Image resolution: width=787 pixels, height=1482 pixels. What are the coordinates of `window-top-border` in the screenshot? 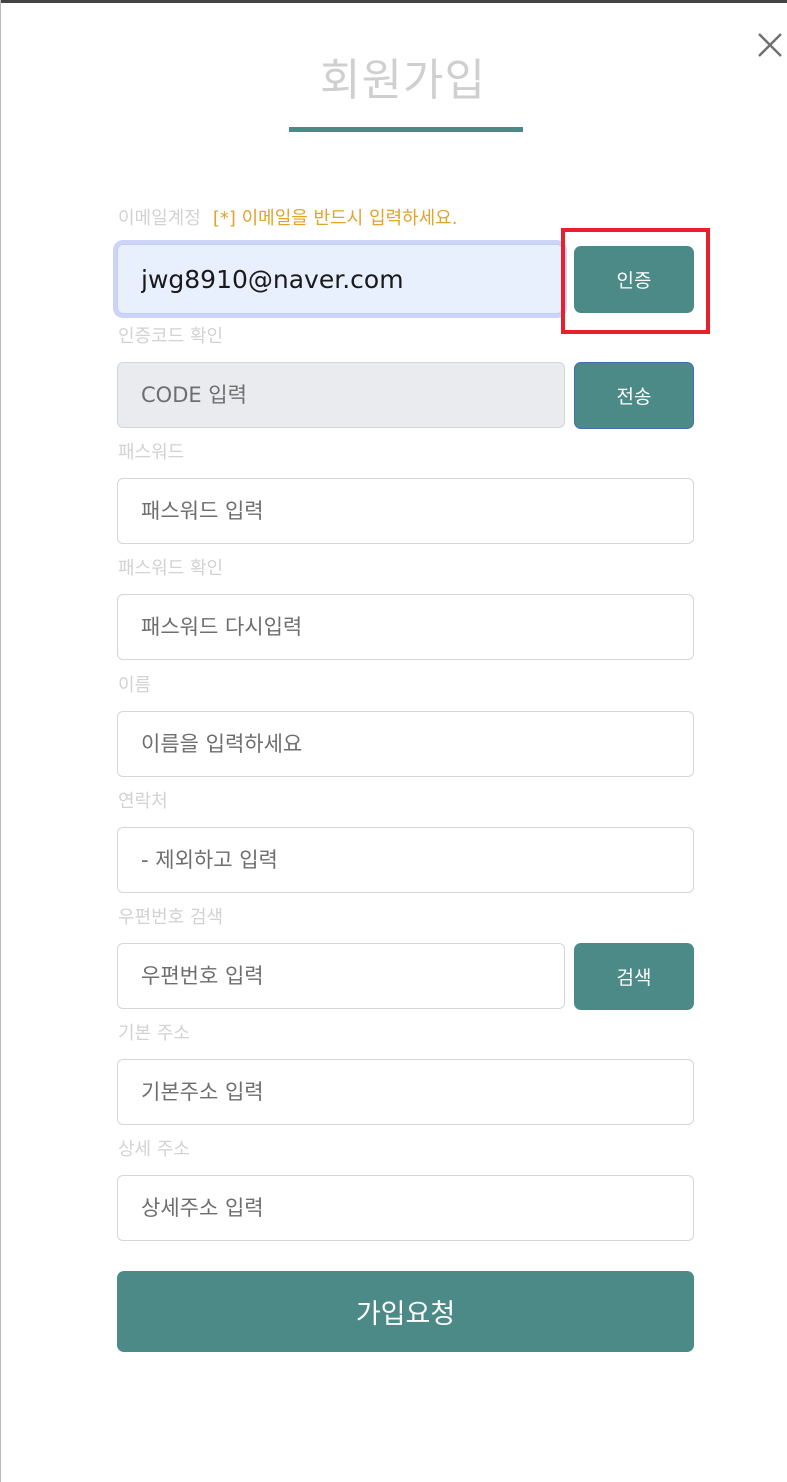 It's located at (393, 1).